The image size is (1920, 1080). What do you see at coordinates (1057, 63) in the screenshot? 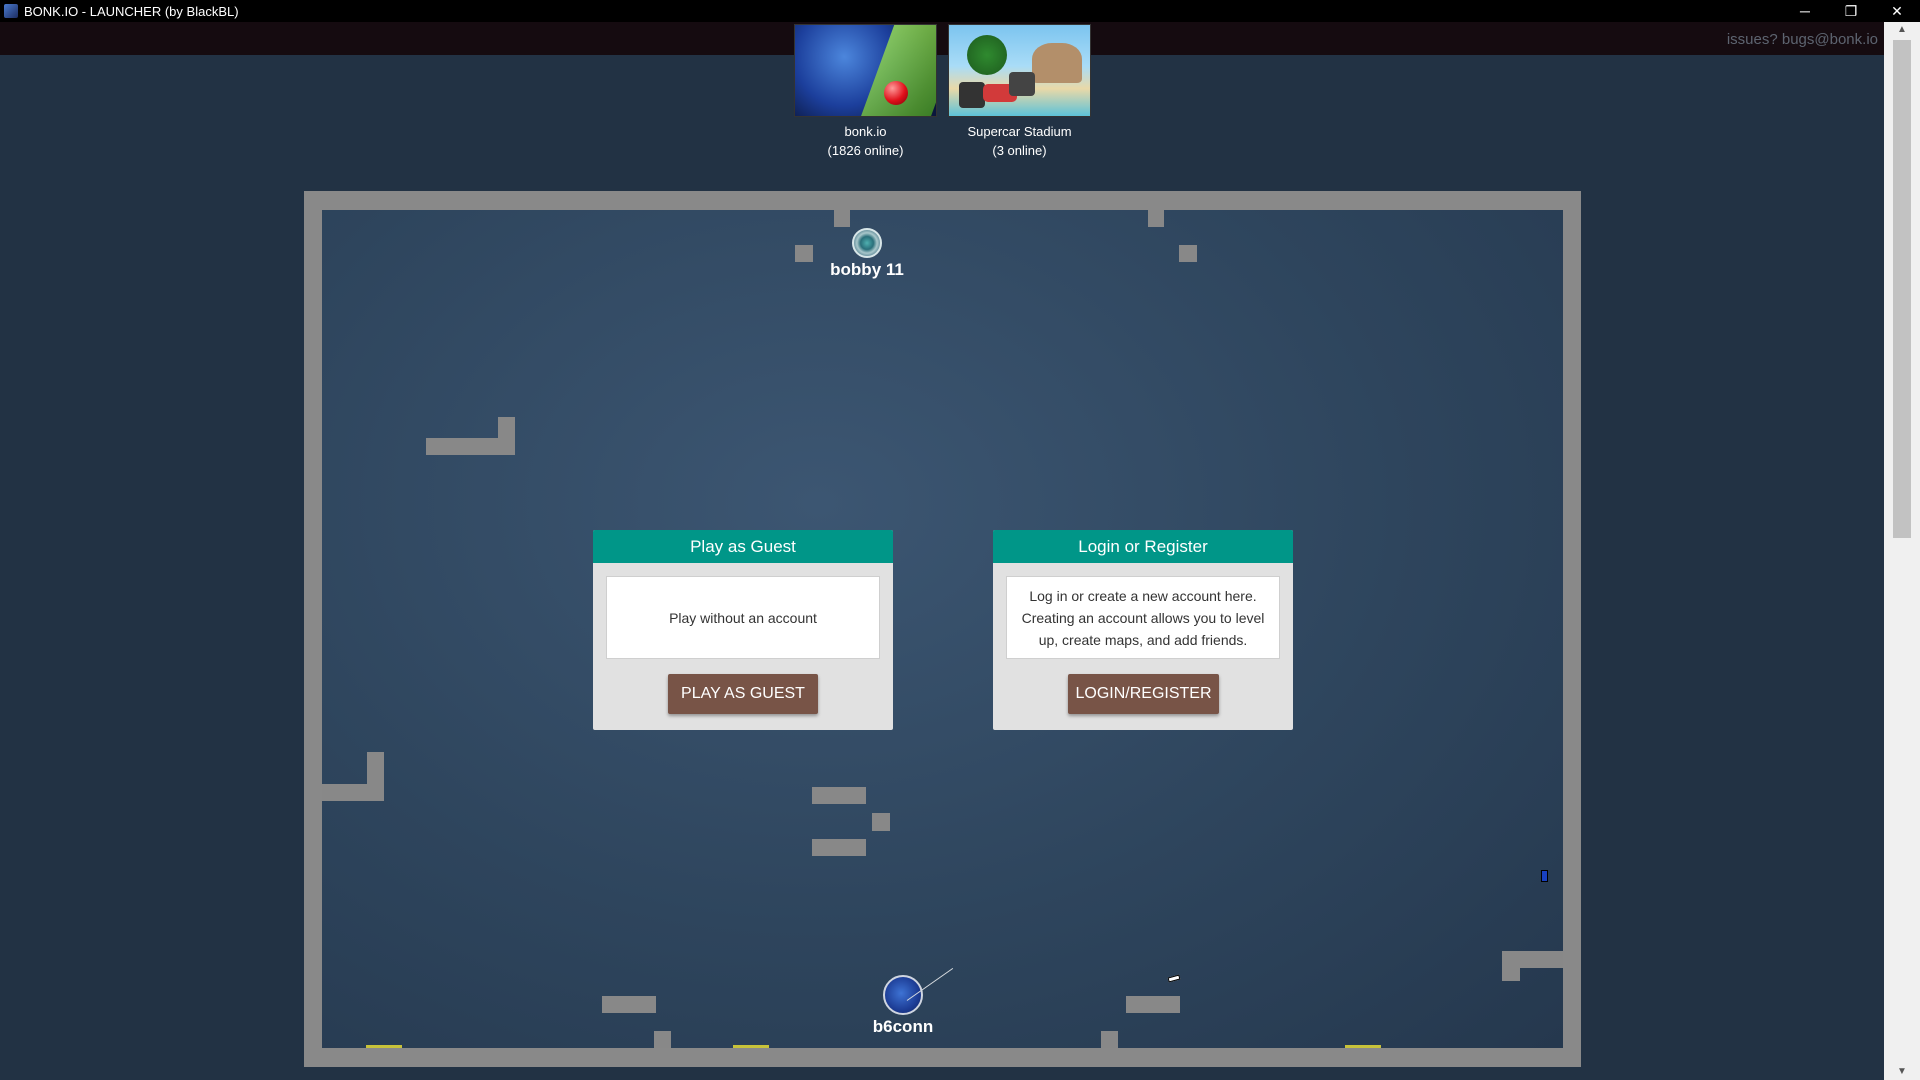
I see `supercar-thumbnail-rock` at bounding box center [1057, 63].